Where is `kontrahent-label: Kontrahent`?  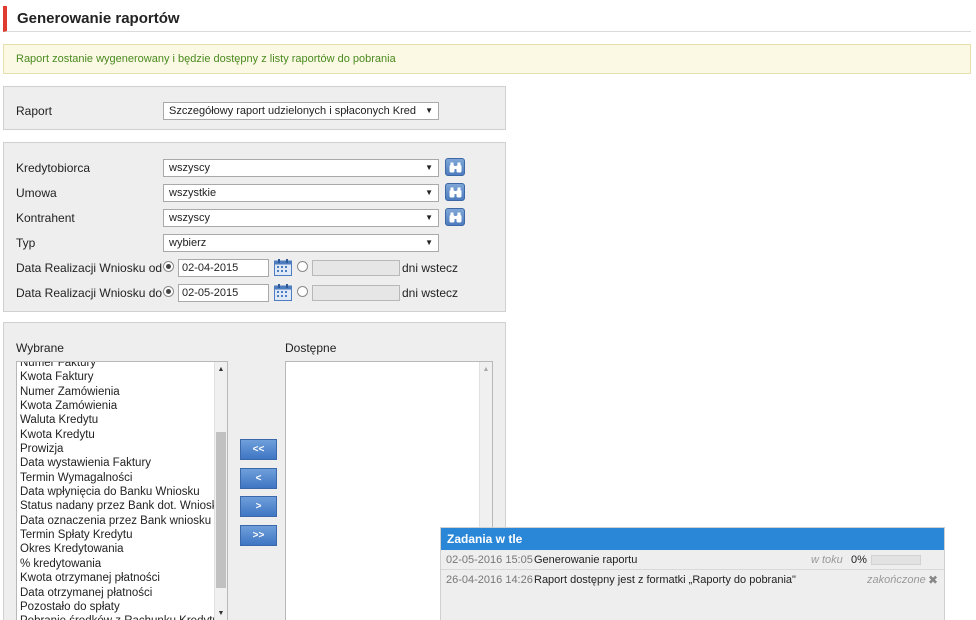
kontrahent-label: Kontrahent is located at coordinates (45, 218).